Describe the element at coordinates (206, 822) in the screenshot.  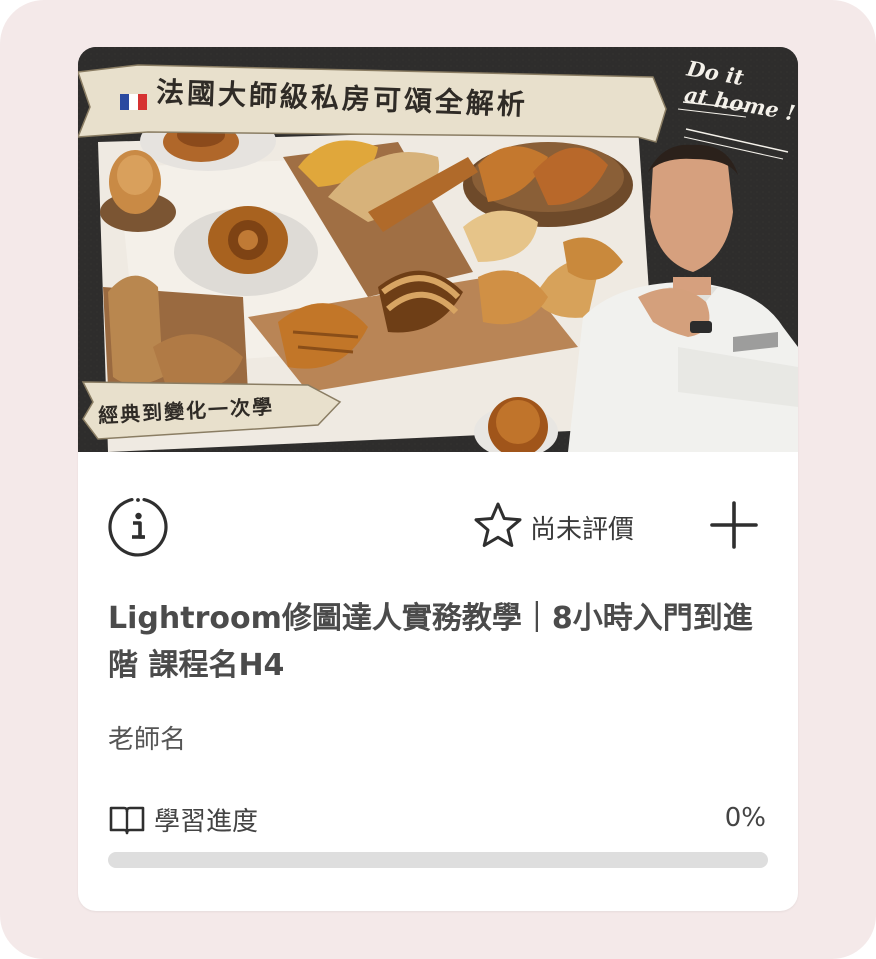
I see `progress-label: 學習進度` at that location.